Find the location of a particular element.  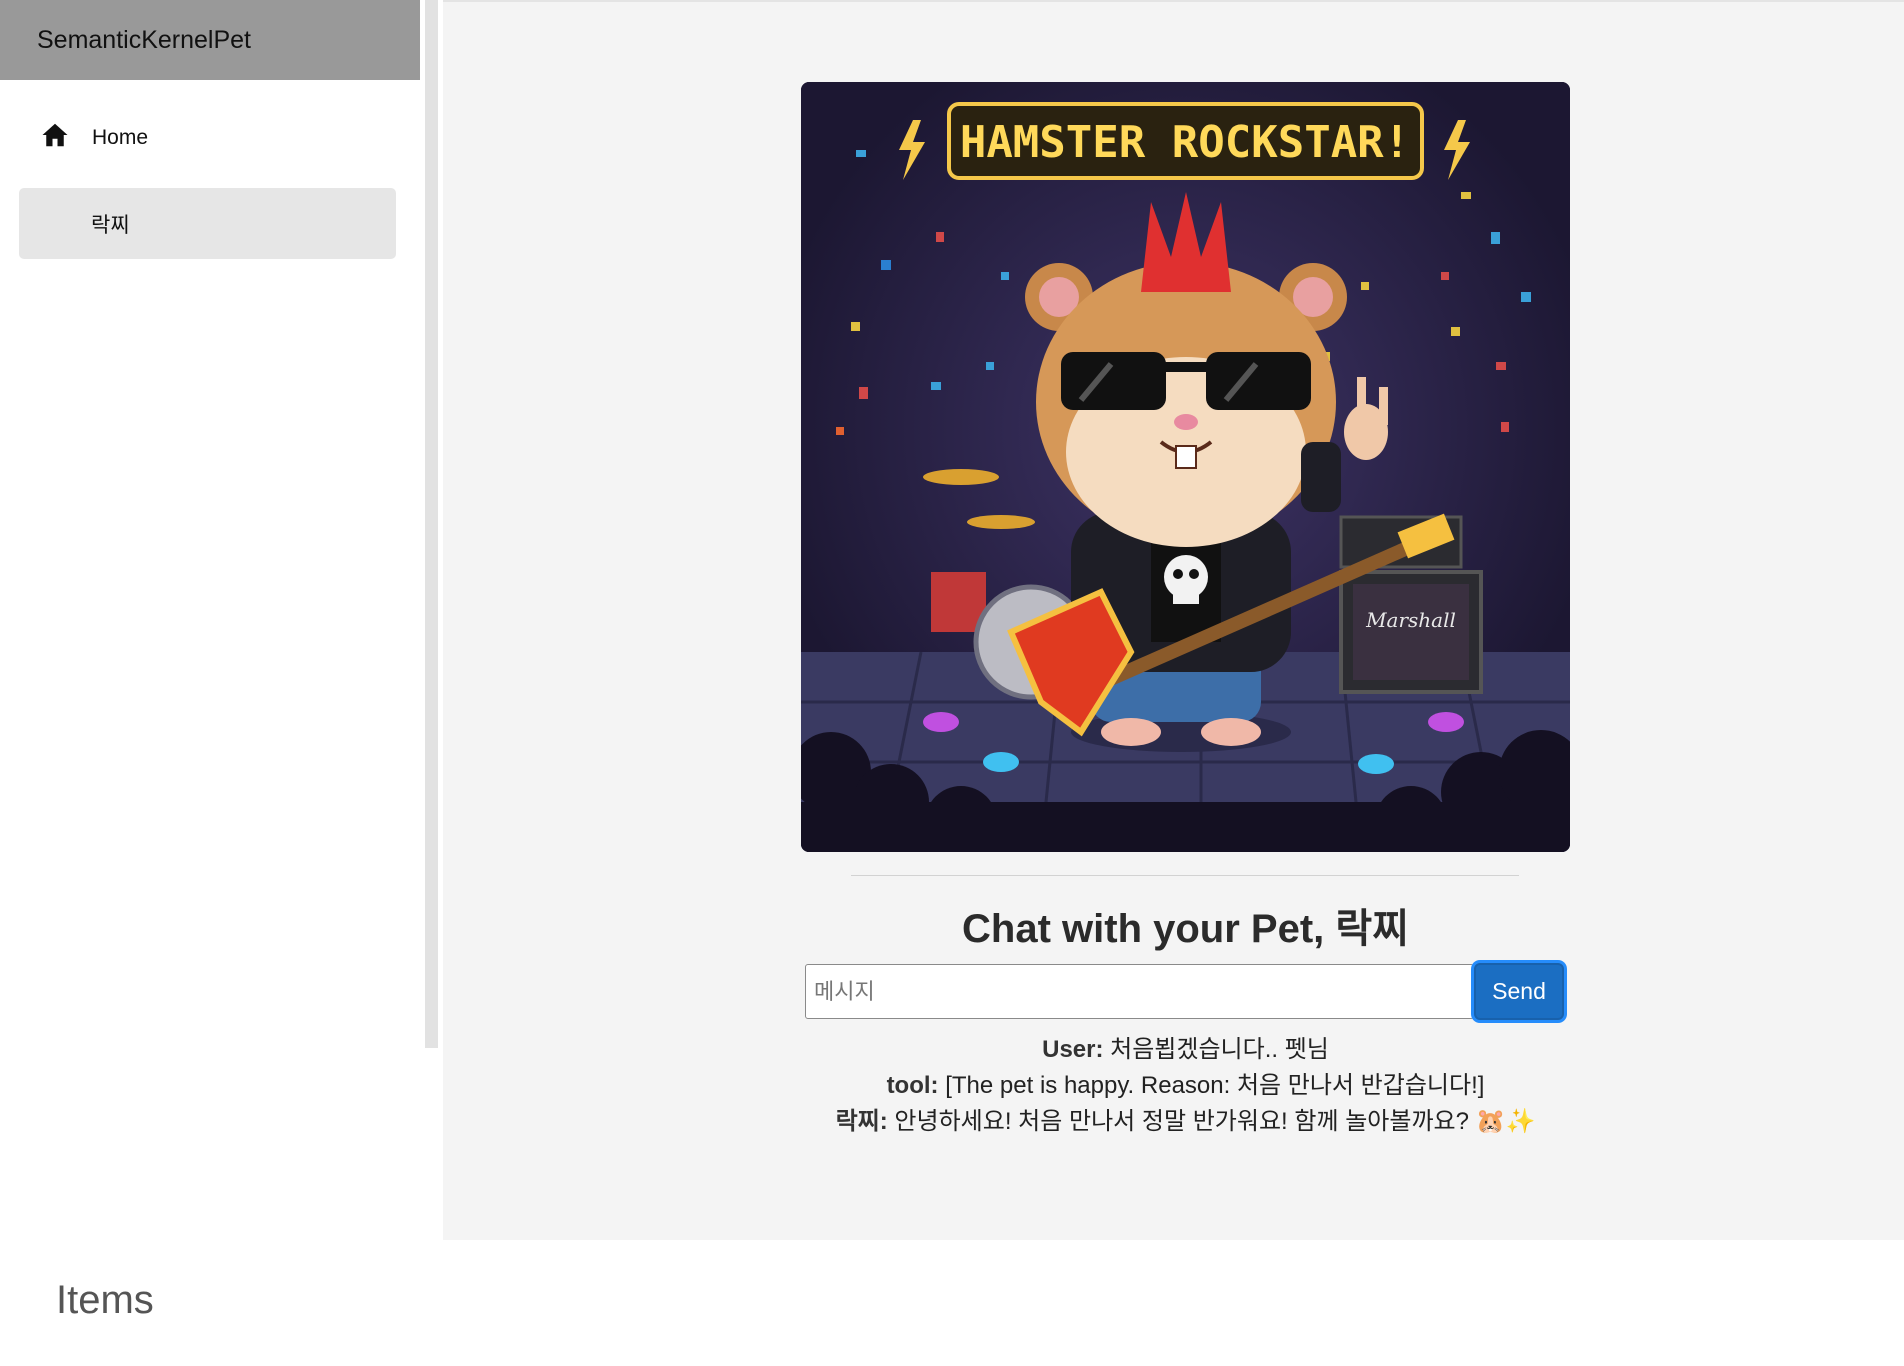

brand-title: SemanticKernelPet is located at coordinates (210, 40).